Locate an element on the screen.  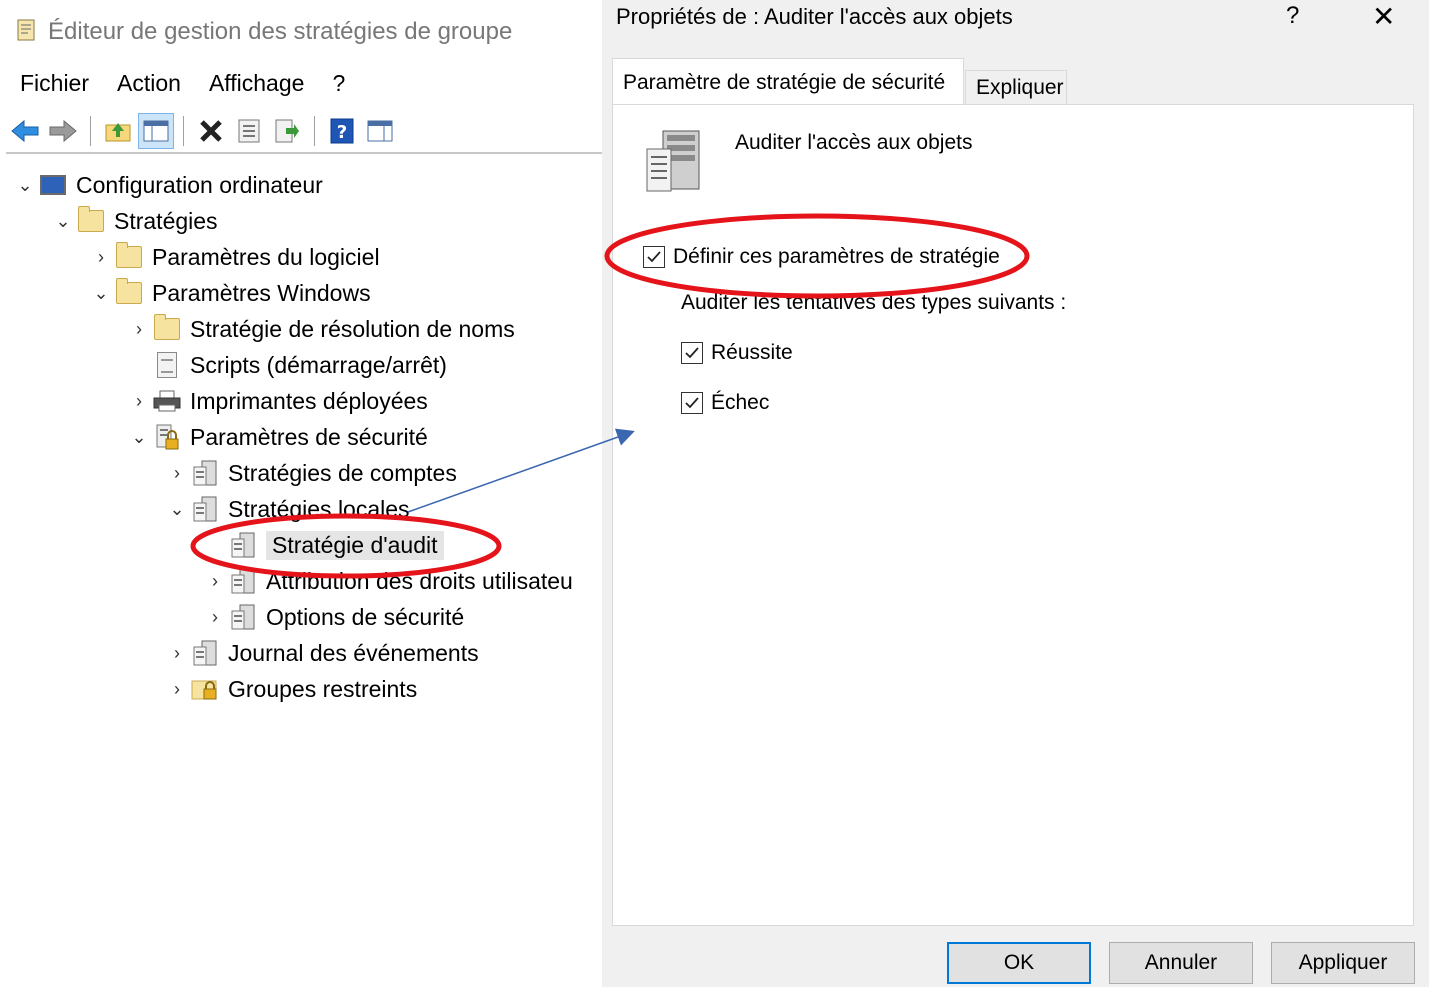
tree-item-attribution-droits: › Attribution des droits utilisateu is located at coordinates (387, 581).